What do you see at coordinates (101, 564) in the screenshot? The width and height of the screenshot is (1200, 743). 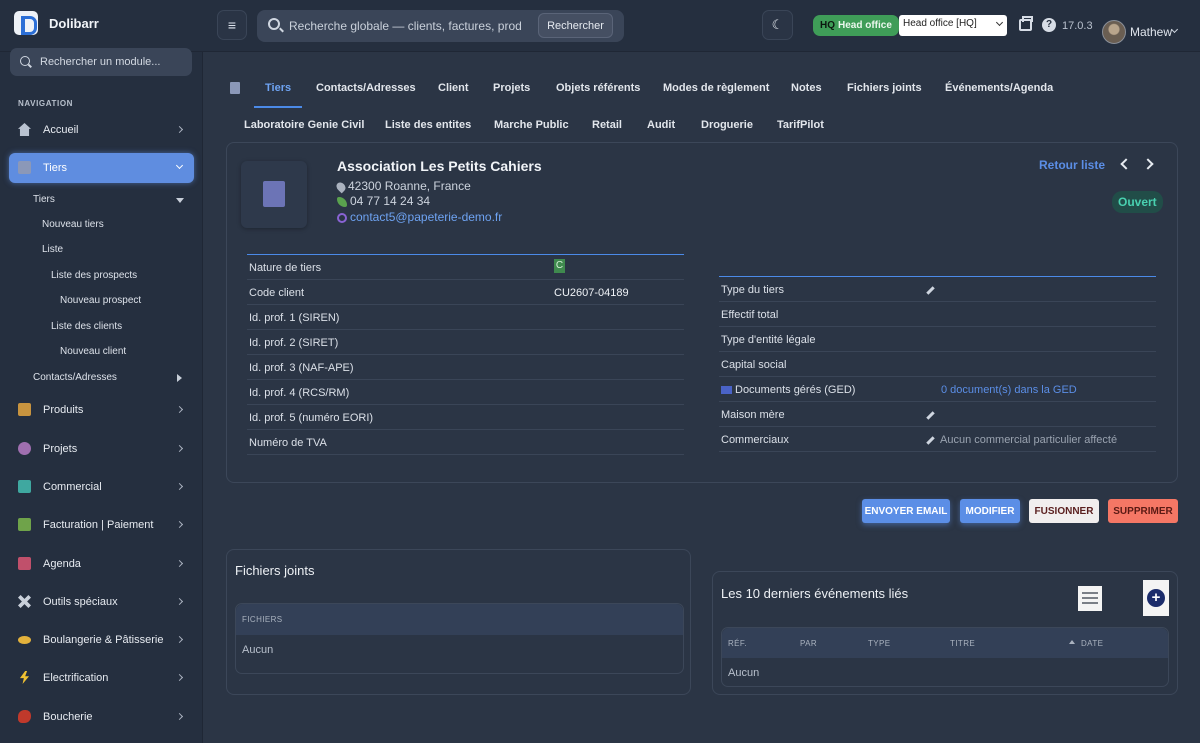 I see `sidebar-item-agenda: Agenda` at bounding box center [101, 564].